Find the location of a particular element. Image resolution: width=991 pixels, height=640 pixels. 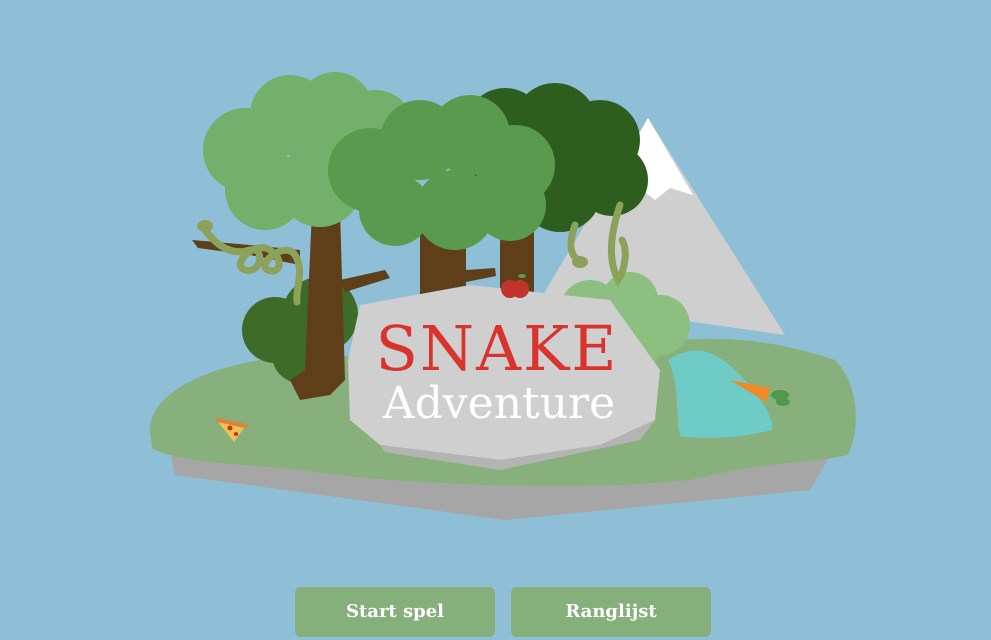

leaderboard-button: Ranglijst is located at coordinates (611, 612).